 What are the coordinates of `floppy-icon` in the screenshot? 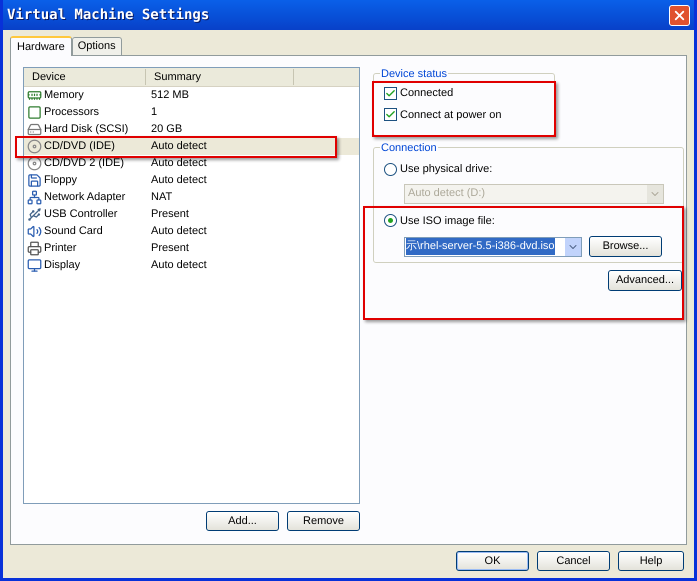 It's located at (34, 180).